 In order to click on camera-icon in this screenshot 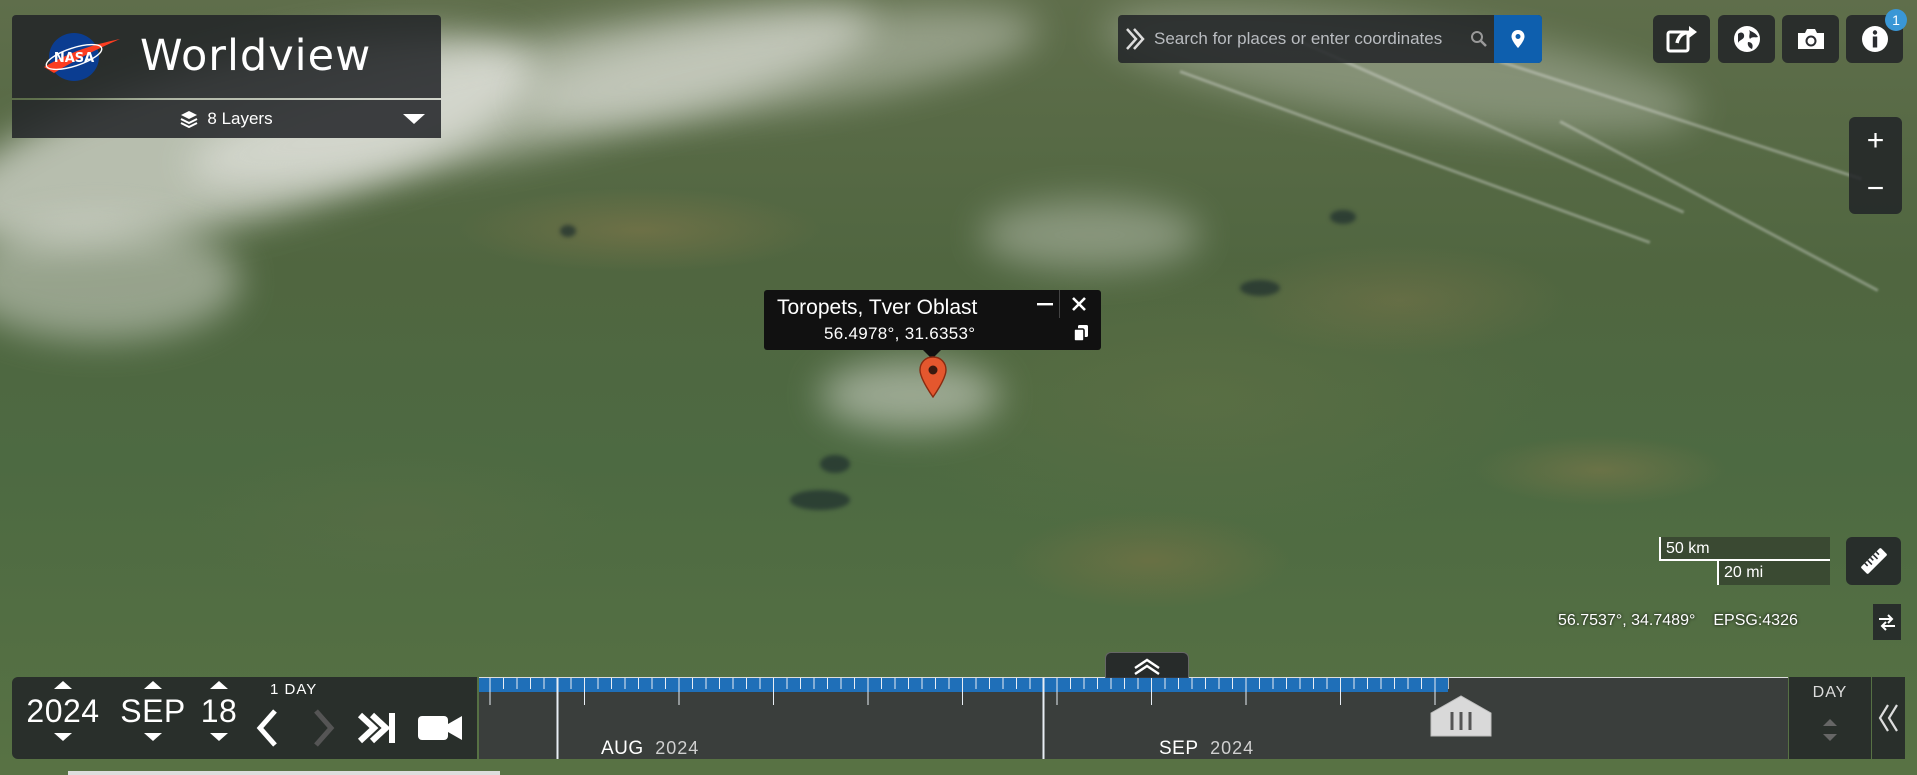, I will do `click(1810, 39)`.